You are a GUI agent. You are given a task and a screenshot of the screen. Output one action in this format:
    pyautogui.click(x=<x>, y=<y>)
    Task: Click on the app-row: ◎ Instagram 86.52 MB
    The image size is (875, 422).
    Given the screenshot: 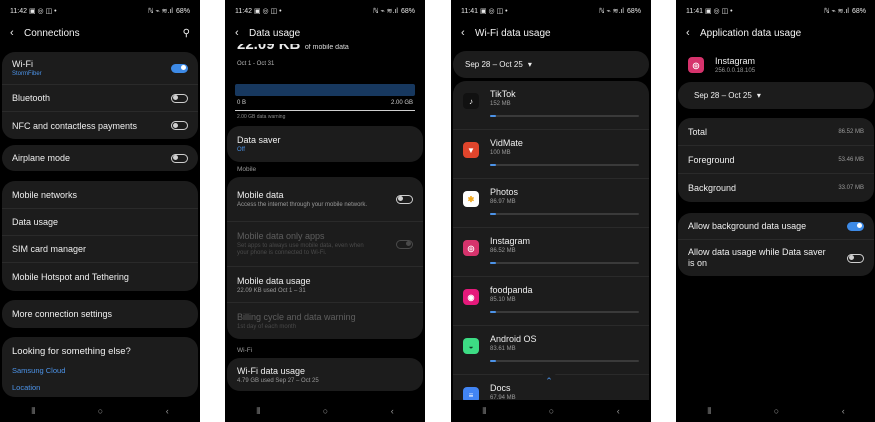 What is the action you would take?
    pyautogui.click(x=551, y=252)
    